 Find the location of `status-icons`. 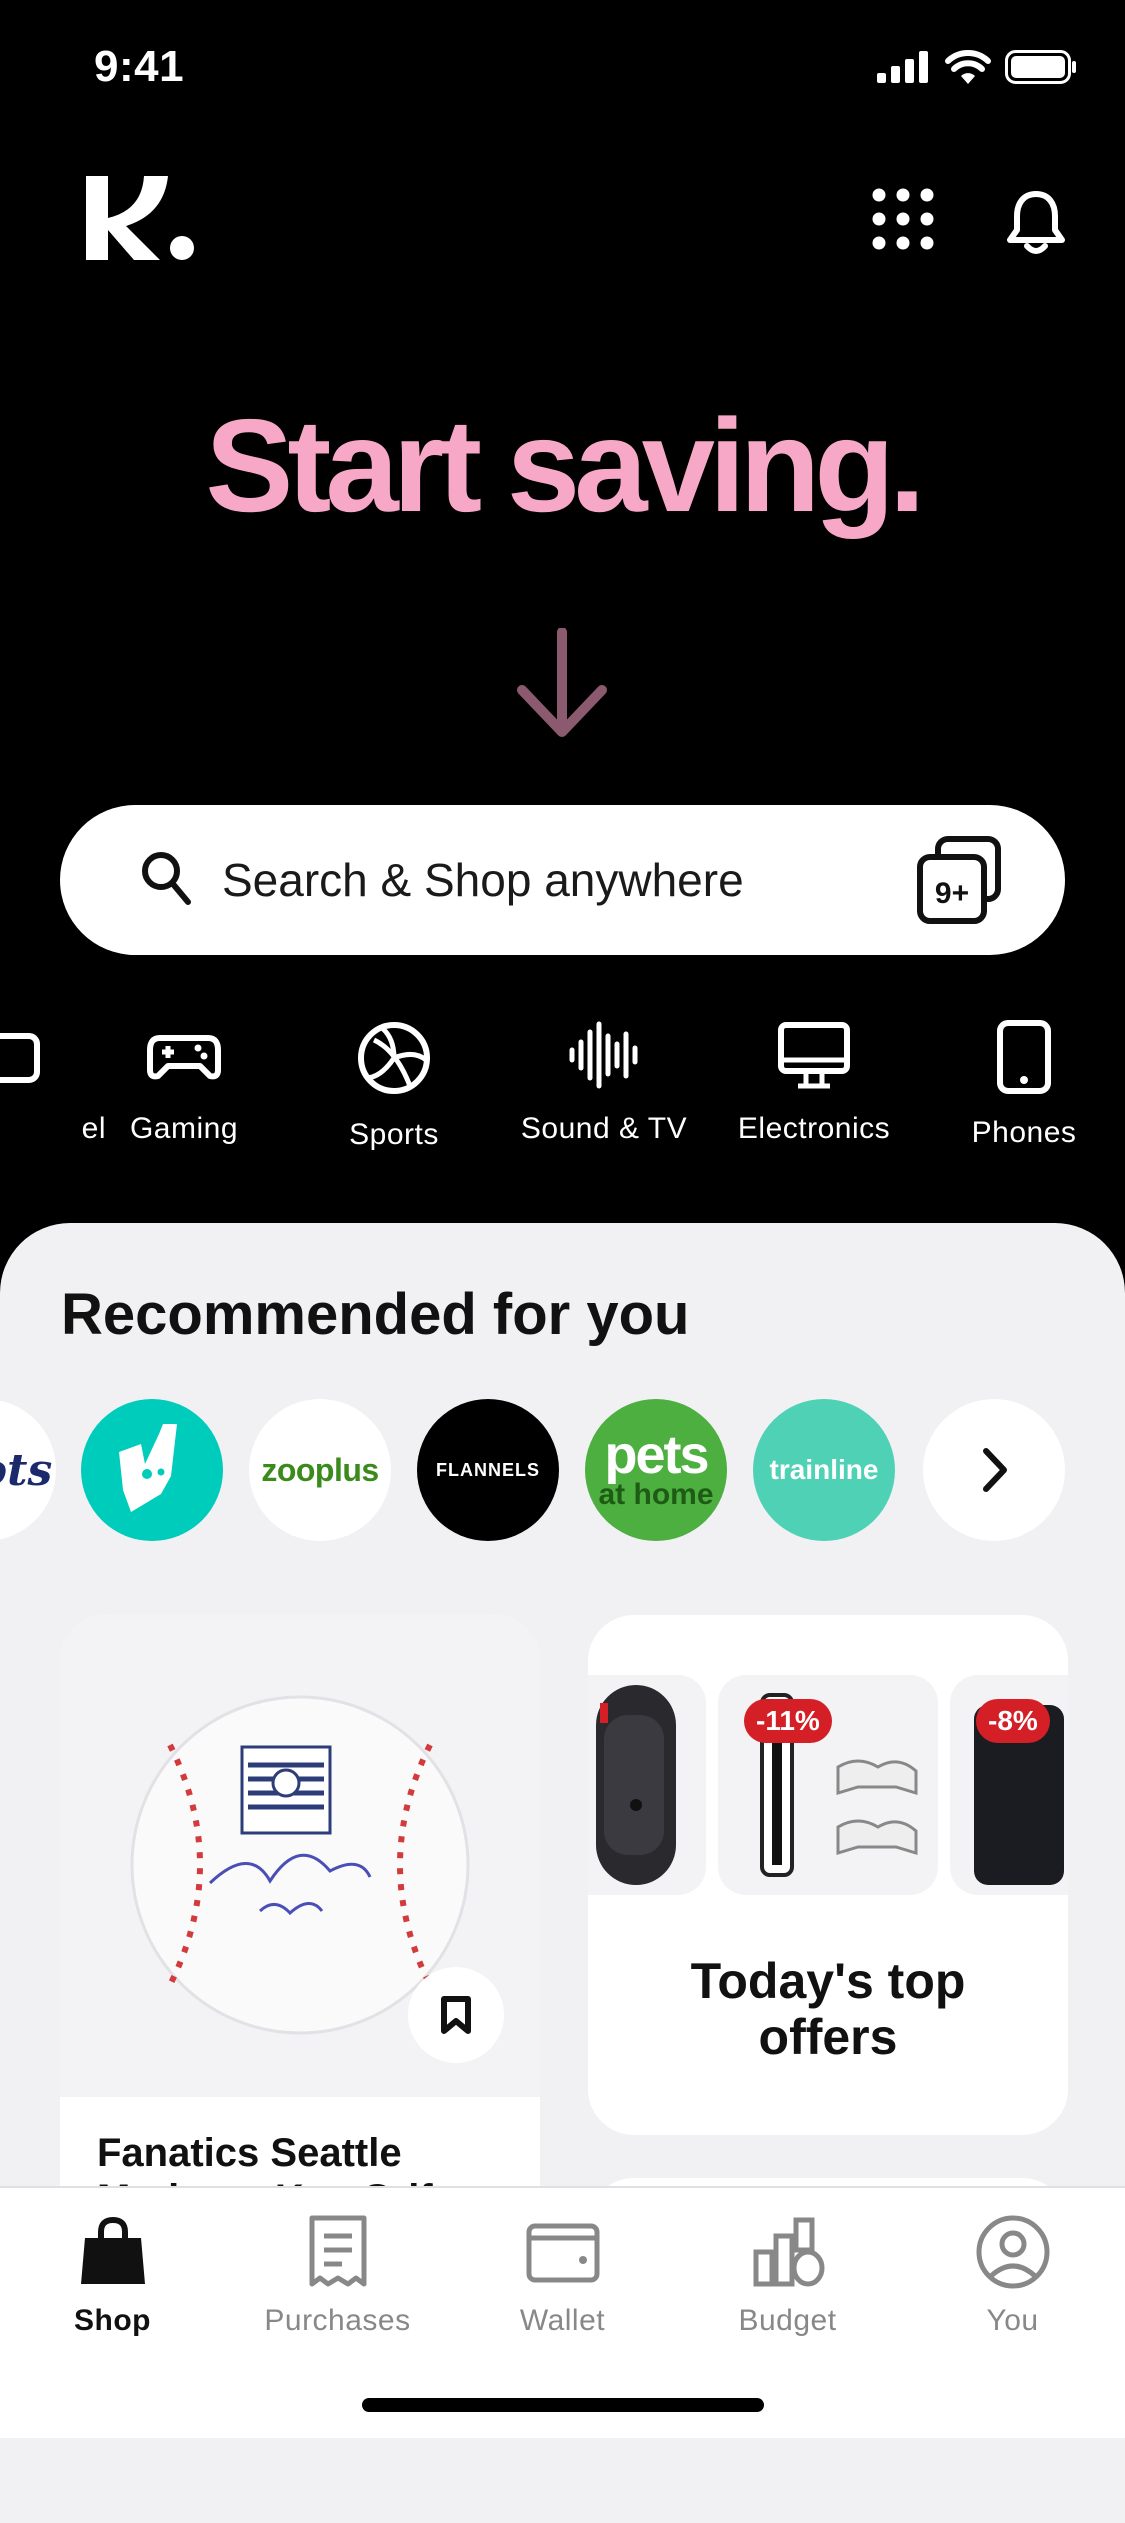

status-icons is located at coordinates (977, 67).